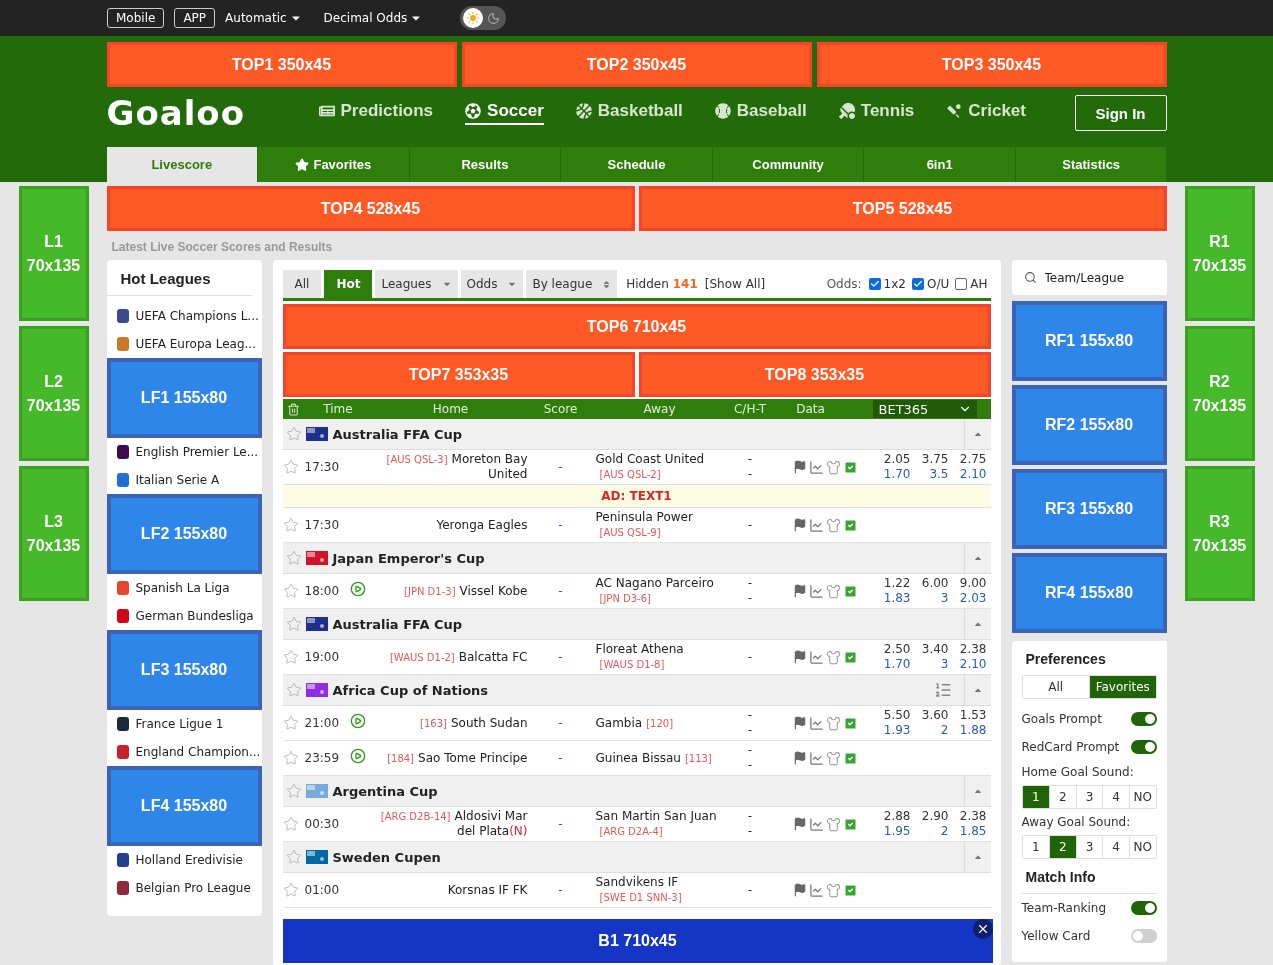 This screenshot has width=1273, height=965. What do you see at coordinates (982, 929) in the screenshot?
I see `close-button` at bounding box center [982, 929].